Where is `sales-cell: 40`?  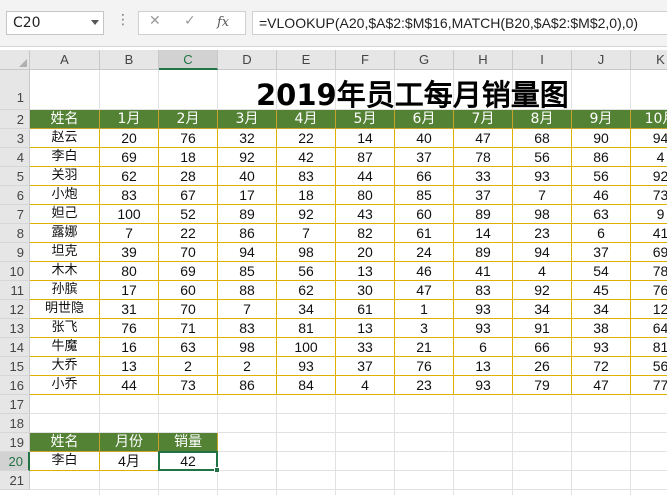 sales-cell: 40 is located at coordinates (247, 176).